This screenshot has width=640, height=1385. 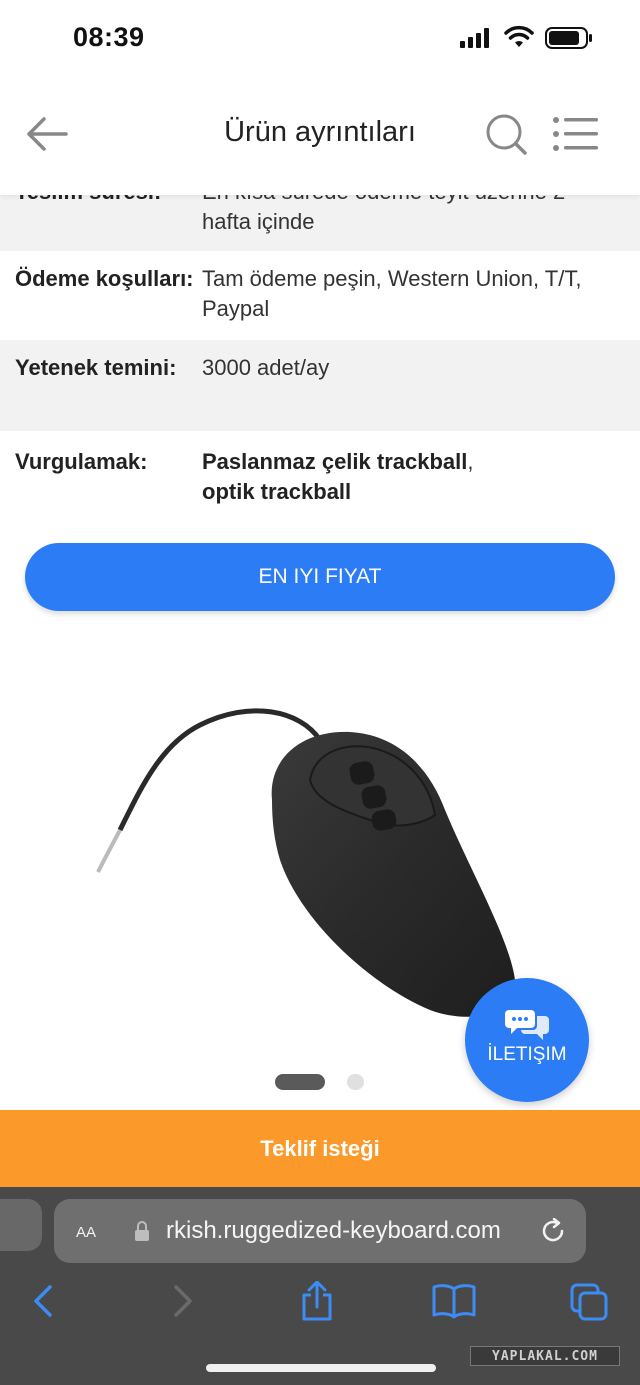 What do you see at coordinates (21, 1225) in the screenshot?
I see `previous-tab-preview` at bounding box center [21, 1225].